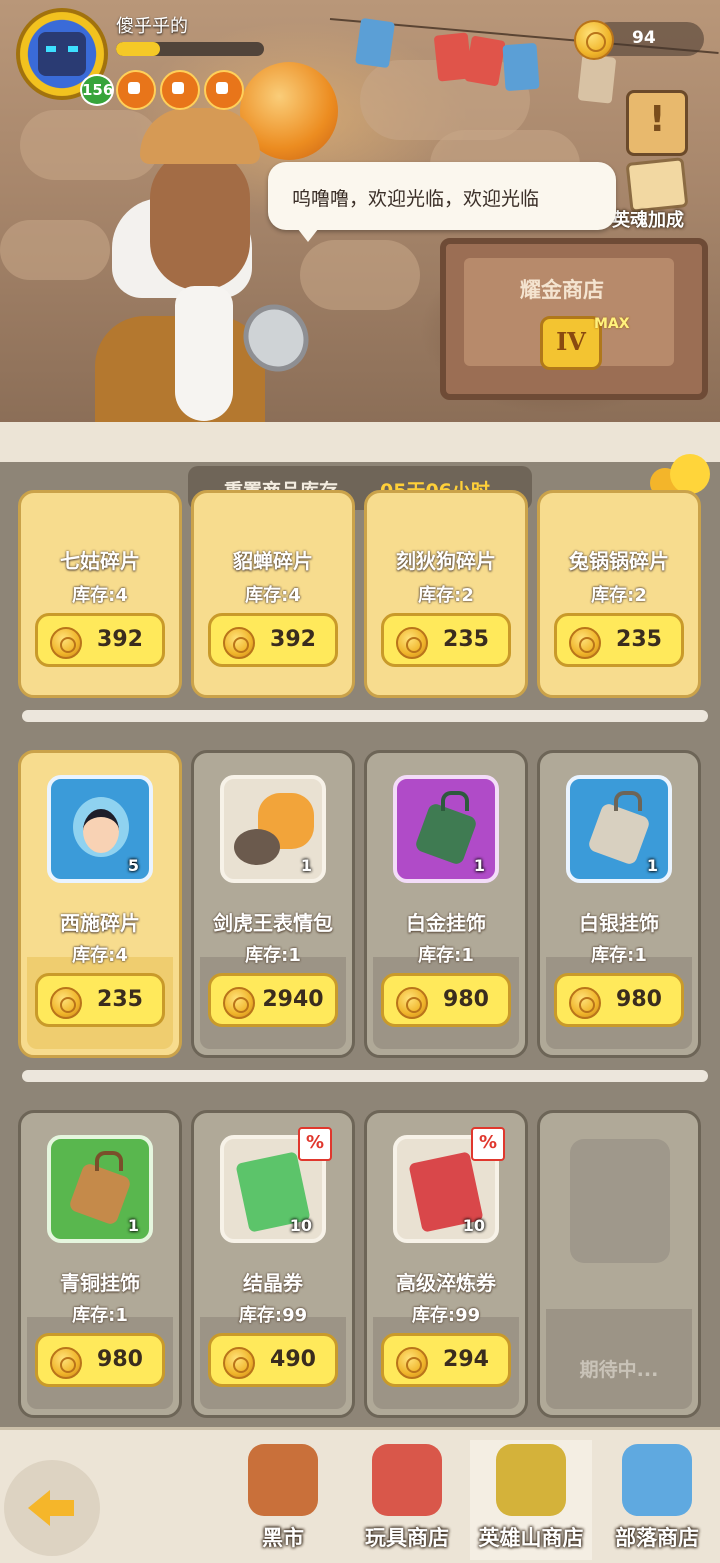 The image size is (720, 1563). What do you see at coordinates (273, 1360) in the screenshot?
I see `buy-button: 490` at bounding box center [273, 1360].